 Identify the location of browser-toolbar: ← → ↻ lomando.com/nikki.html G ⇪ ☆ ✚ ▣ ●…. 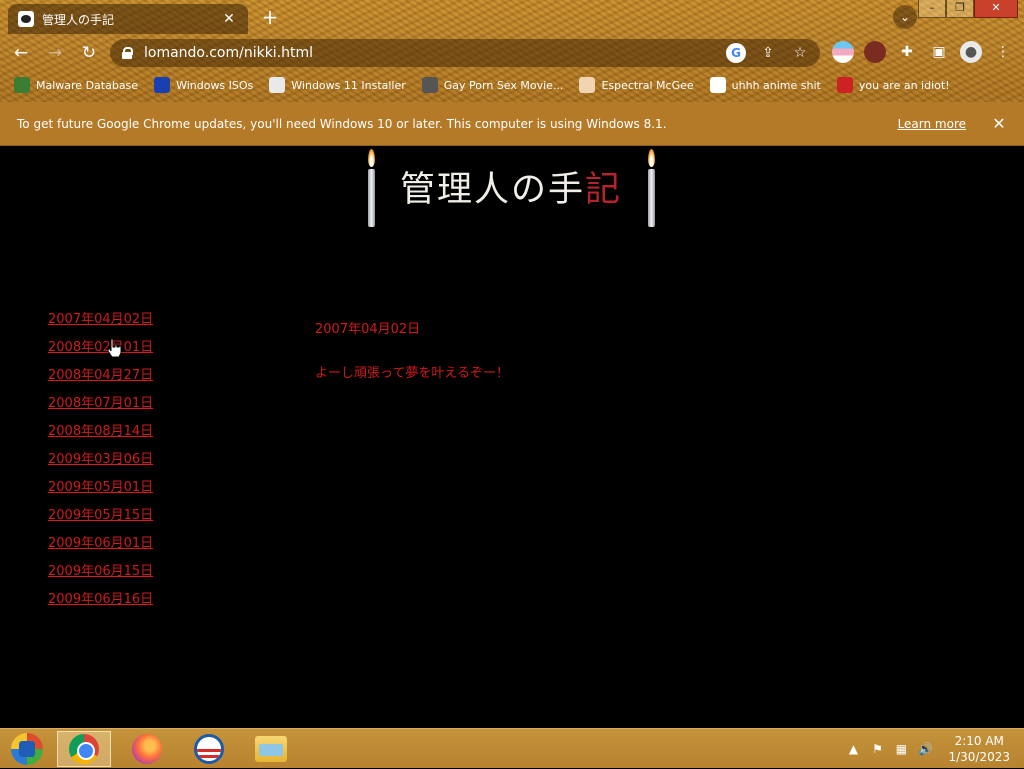
(512, 53).